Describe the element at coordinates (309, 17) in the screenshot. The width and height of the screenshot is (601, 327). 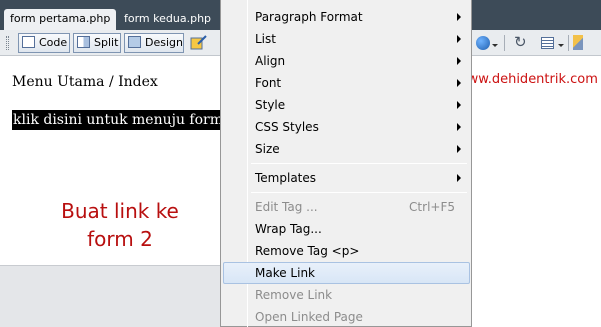
I see `menu-item-label: Paragraph Format` at that location.